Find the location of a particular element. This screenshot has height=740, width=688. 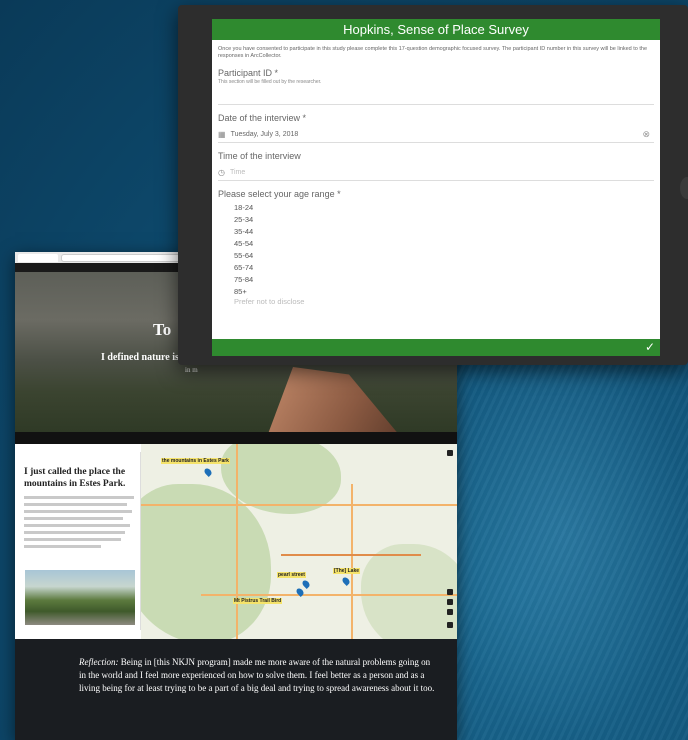

hero-subtitle-cont: in m is located at coordinates (191, 370).